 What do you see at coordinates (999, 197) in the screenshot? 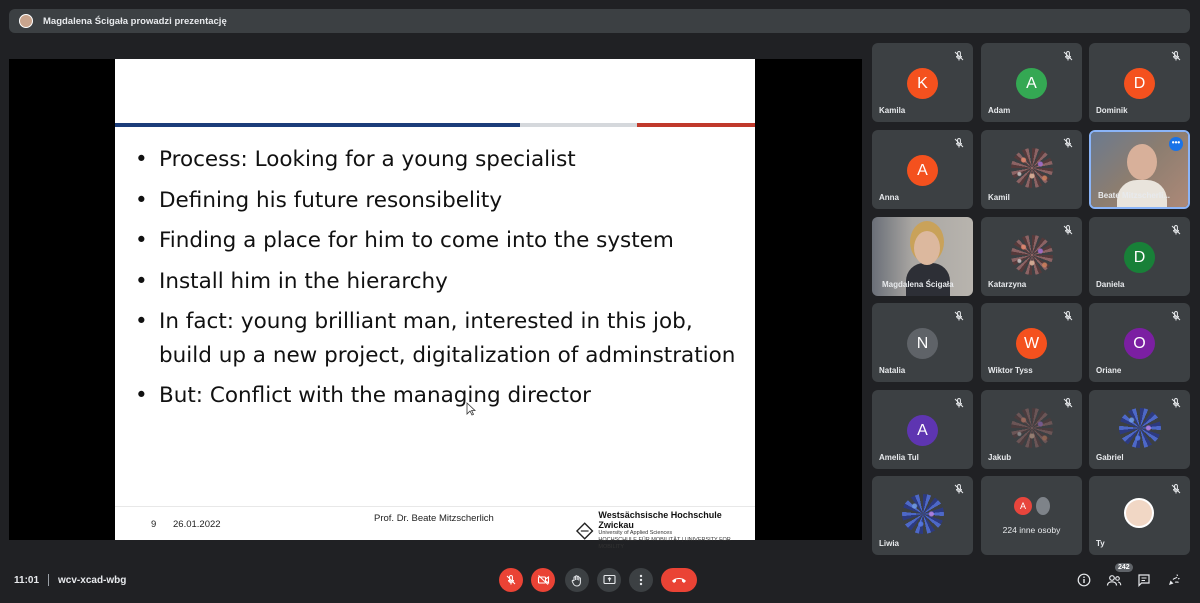
I see `participant-name: Kamil` at bounding box center [999, 197].